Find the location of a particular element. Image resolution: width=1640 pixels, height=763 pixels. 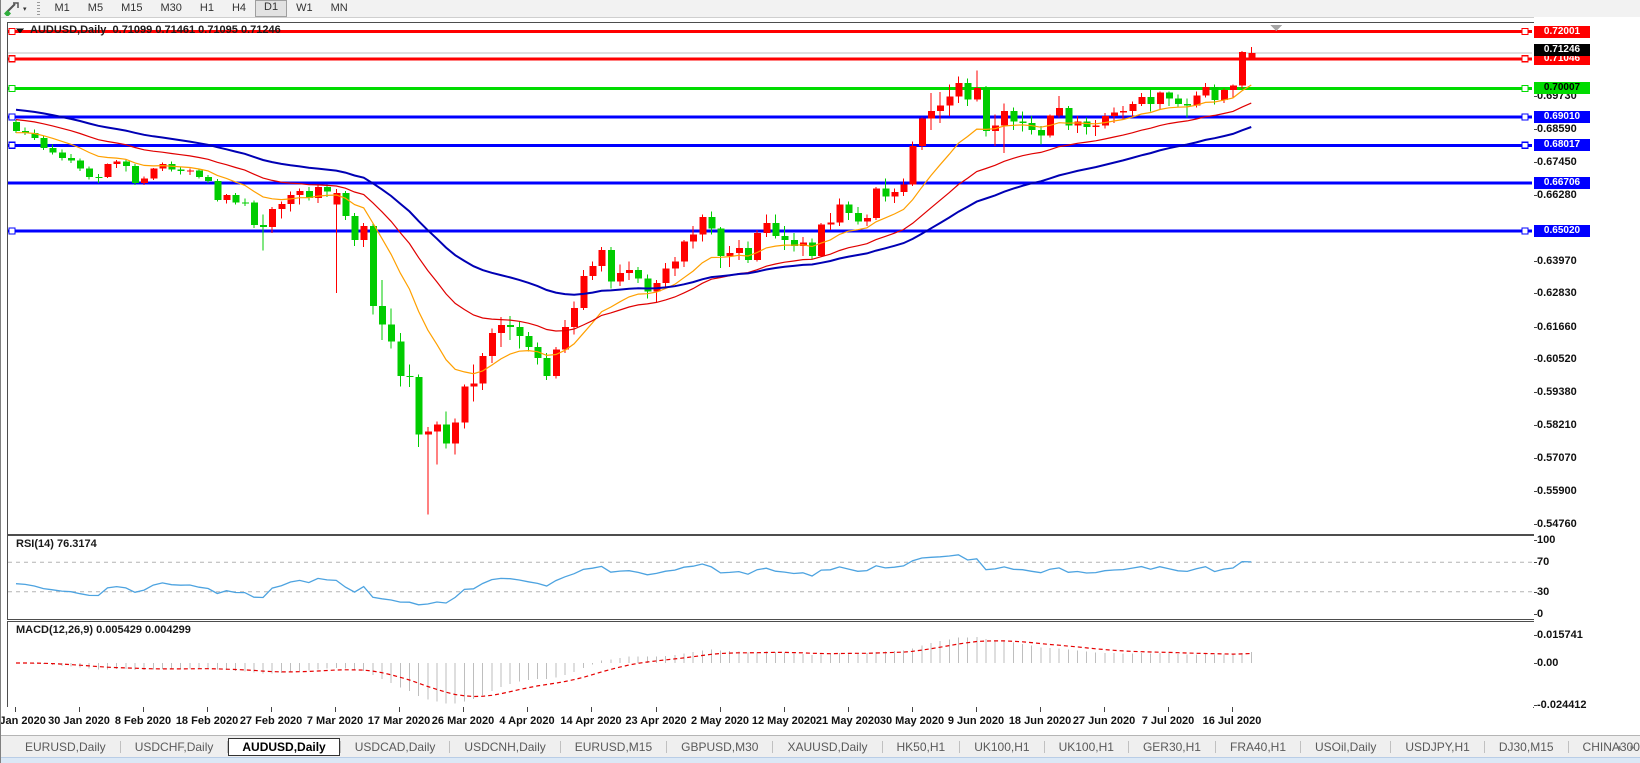

chevron-down-icon: ▾ is located at coordinates (25, 9).